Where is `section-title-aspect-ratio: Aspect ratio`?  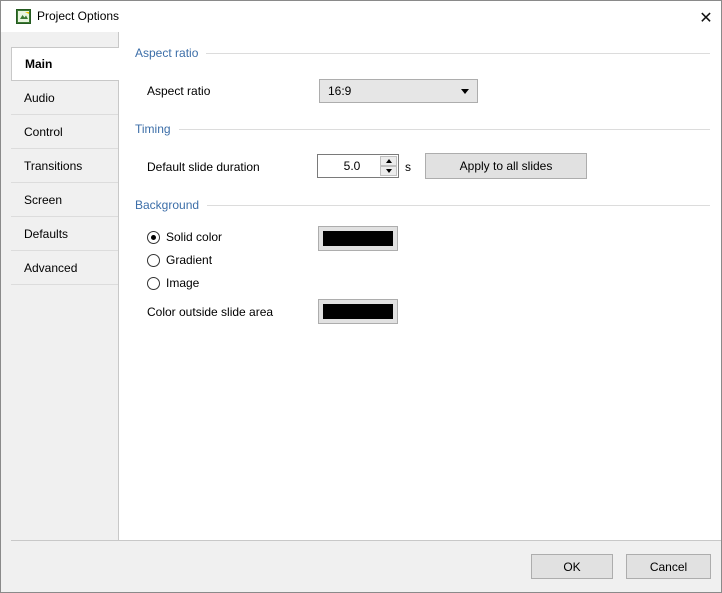 section-title-aspect-ratio: Aspect ratio is located at coordinates (167, 53).